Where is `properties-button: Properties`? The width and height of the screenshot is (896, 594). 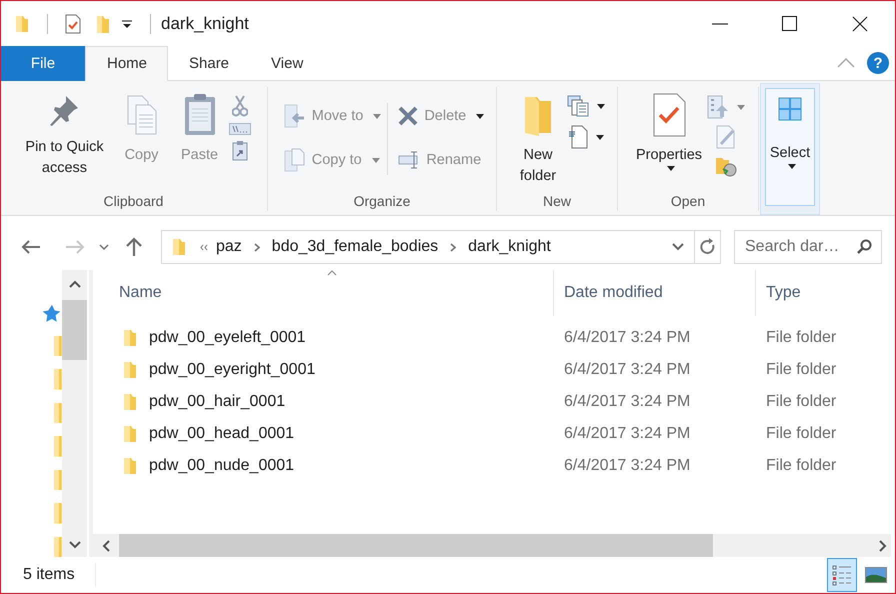
properties-button: Properties is located at coordinates (669, 128).